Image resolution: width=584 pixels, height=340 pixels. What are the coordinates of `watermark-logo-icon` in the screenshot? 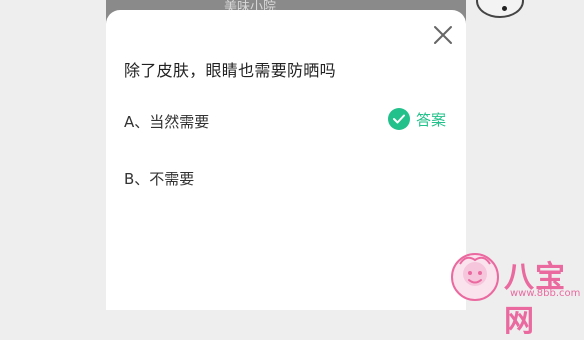 It's located at (475, 277).